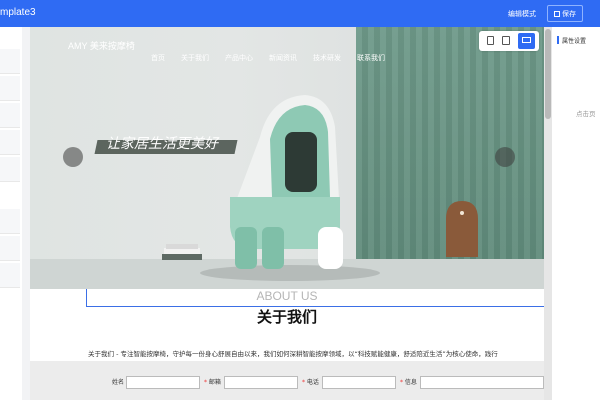 Image resolution: width=600 pixels, height=400 pixels. Describe the element at coordinates (482, 382) in the screenshot. I see `message-input` at that location.